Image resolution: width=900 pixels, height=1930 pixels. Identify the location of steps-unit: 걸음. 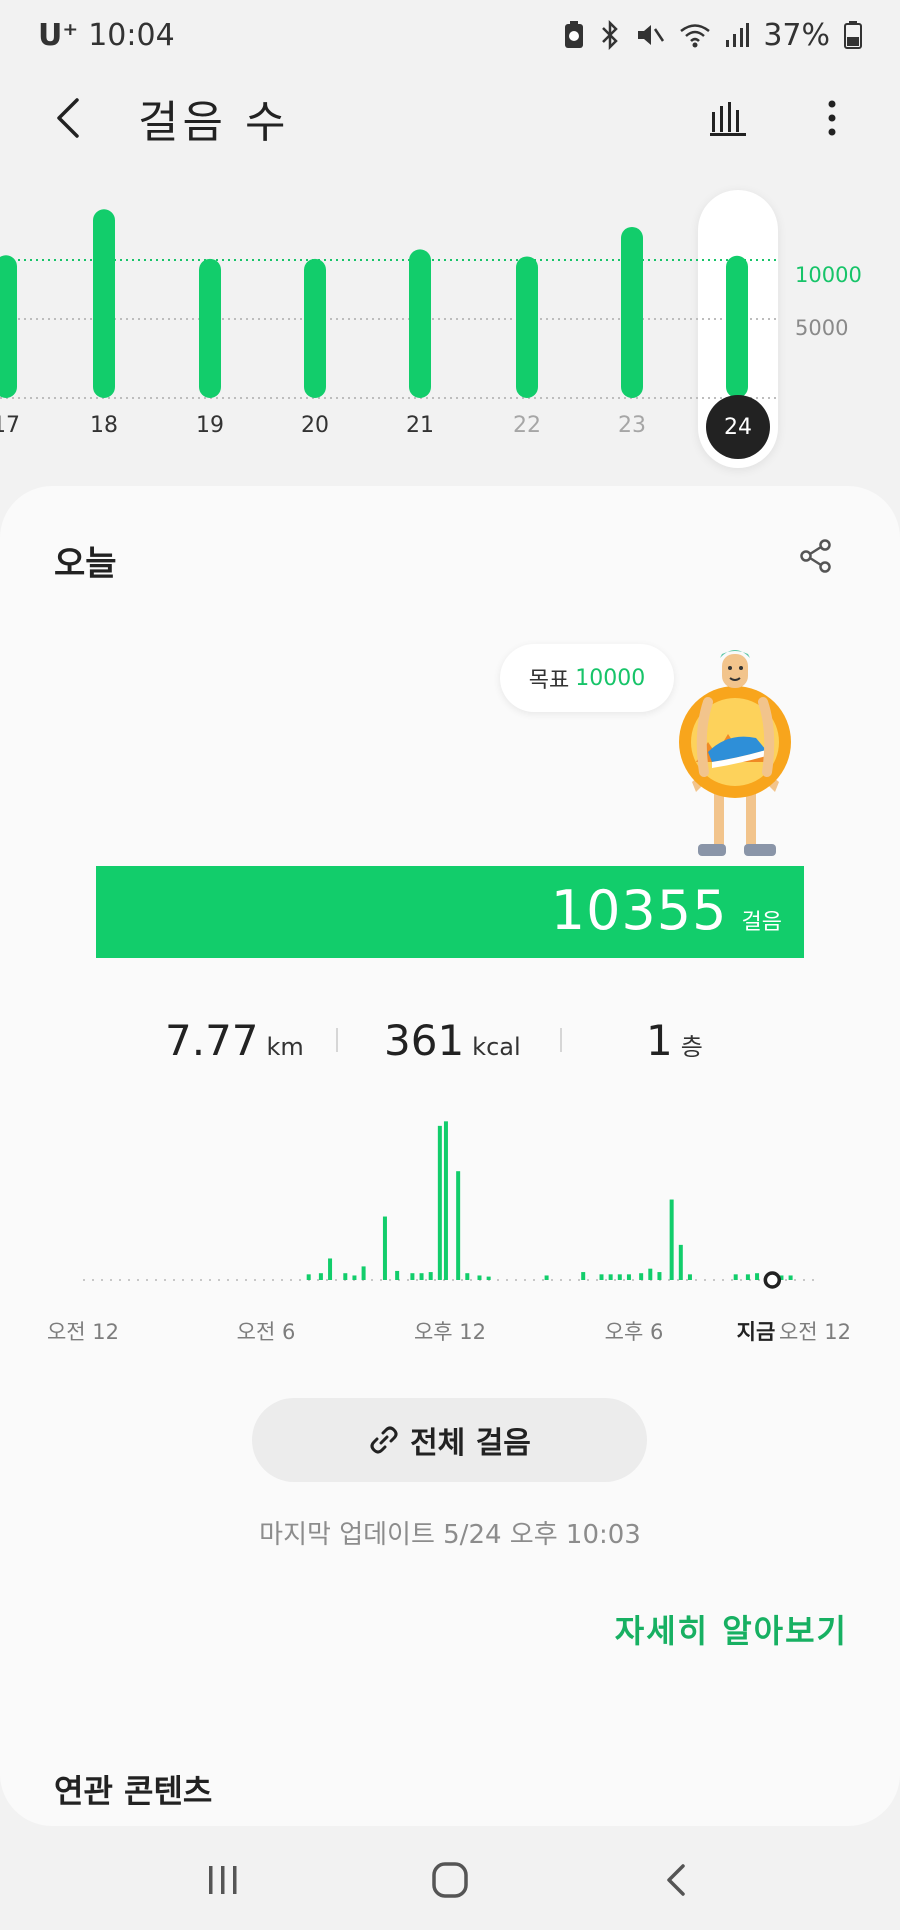
(761, 922).